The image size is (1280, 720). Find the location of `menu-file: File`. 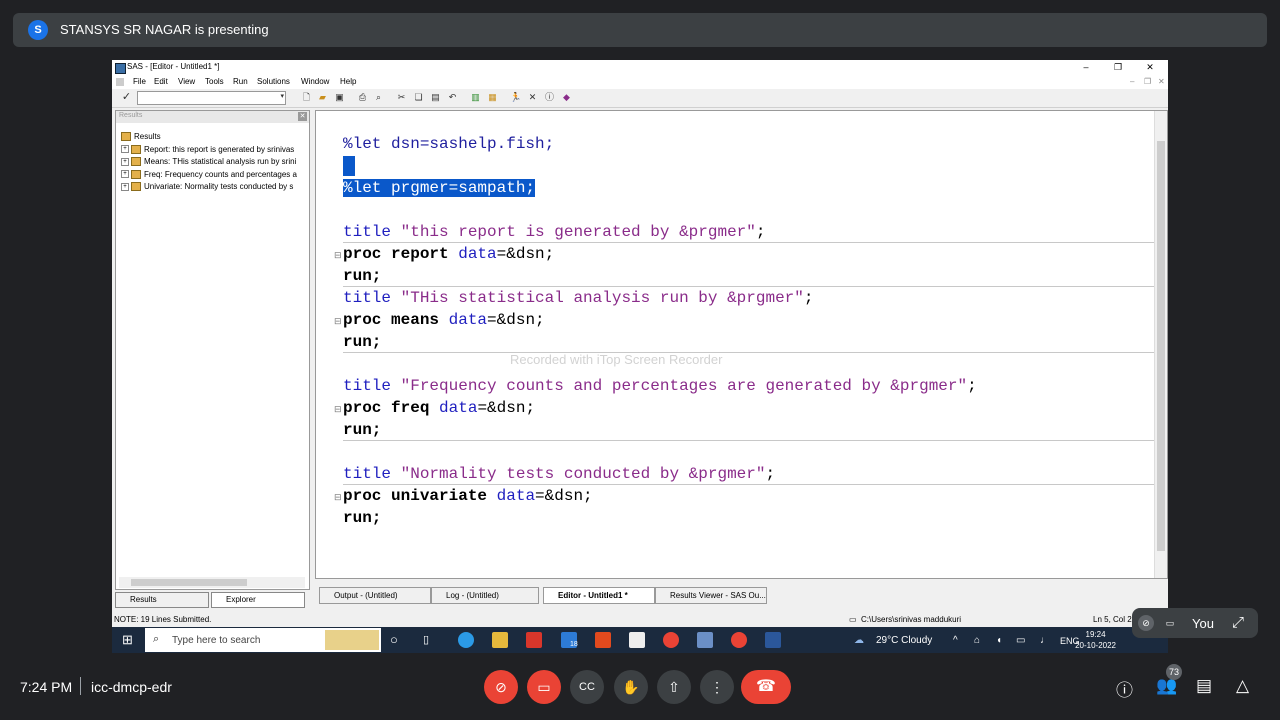

menu-file: File is located at coordinates (139, 81).